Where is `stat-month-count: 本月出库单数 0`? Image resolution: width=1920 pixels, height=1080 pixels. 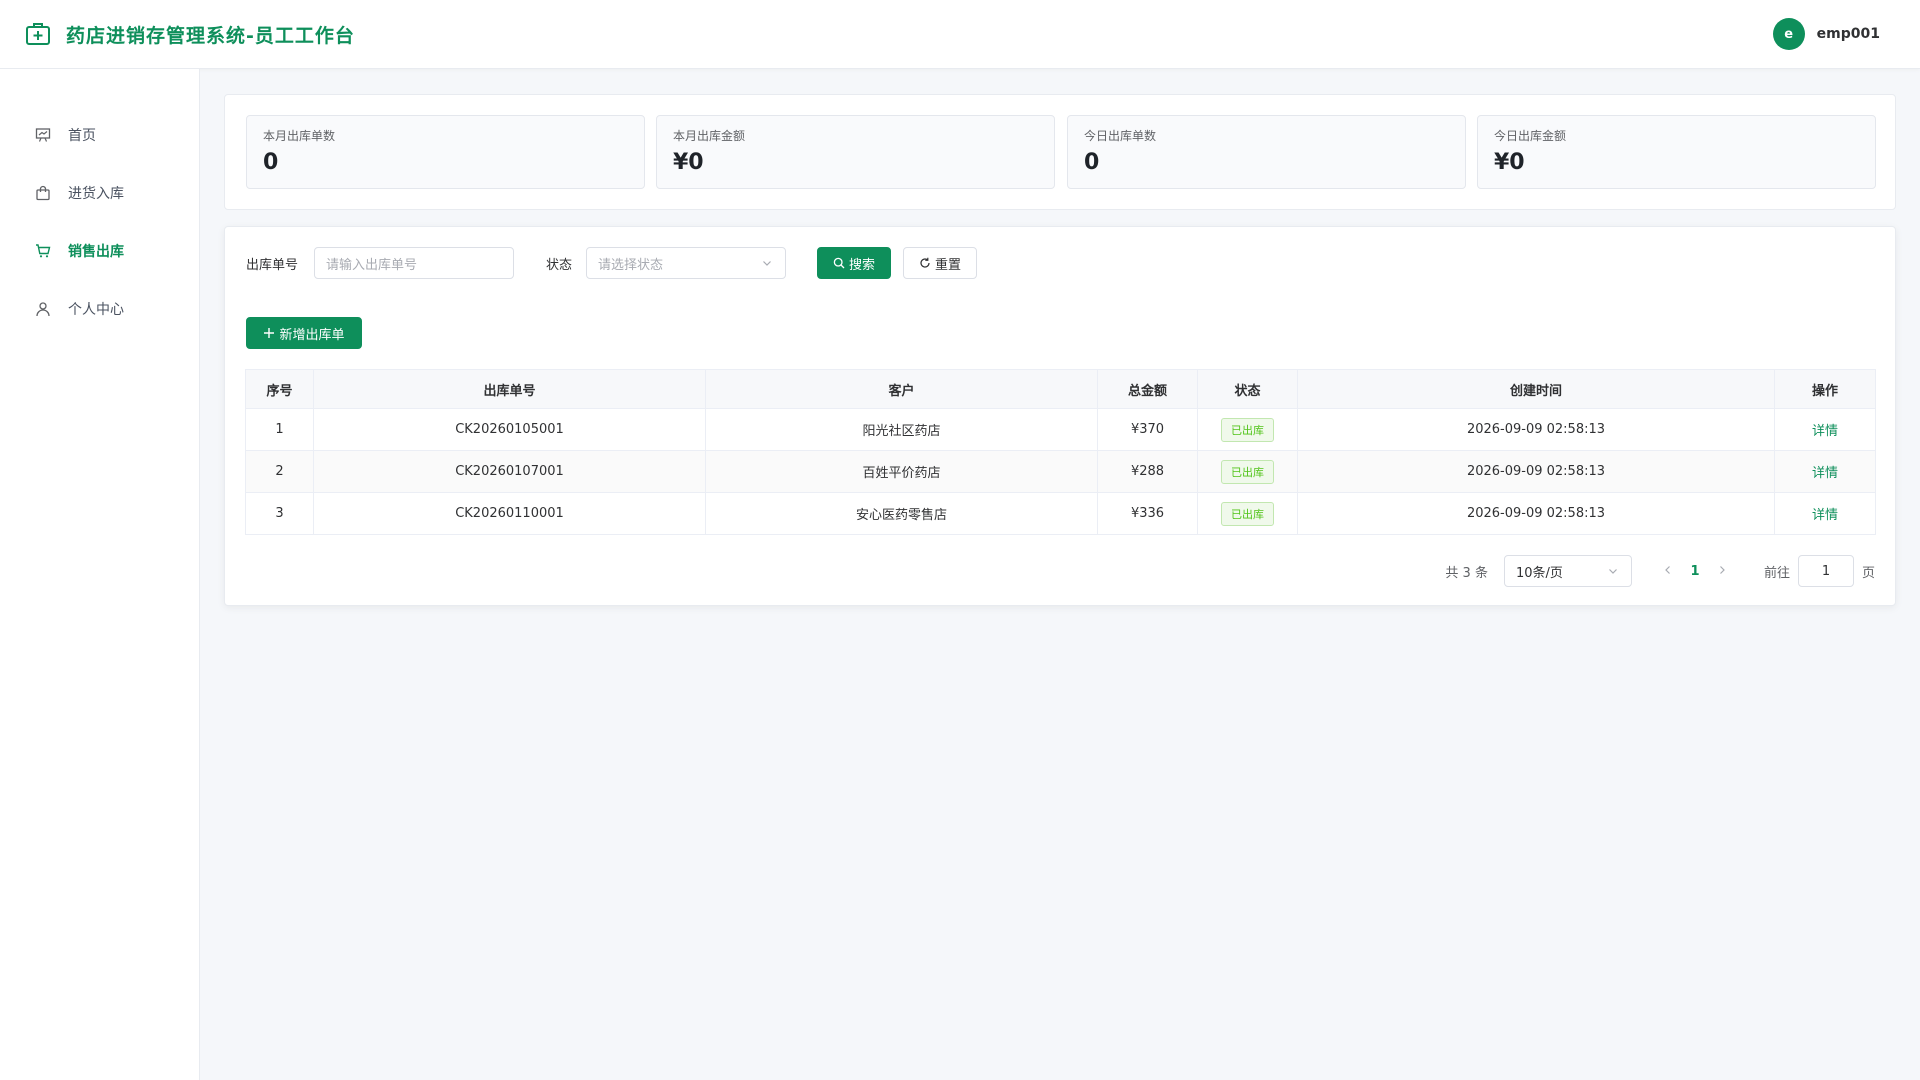 stat-month-count: 本月出库单数 0 is located at coordinates (445, 152).